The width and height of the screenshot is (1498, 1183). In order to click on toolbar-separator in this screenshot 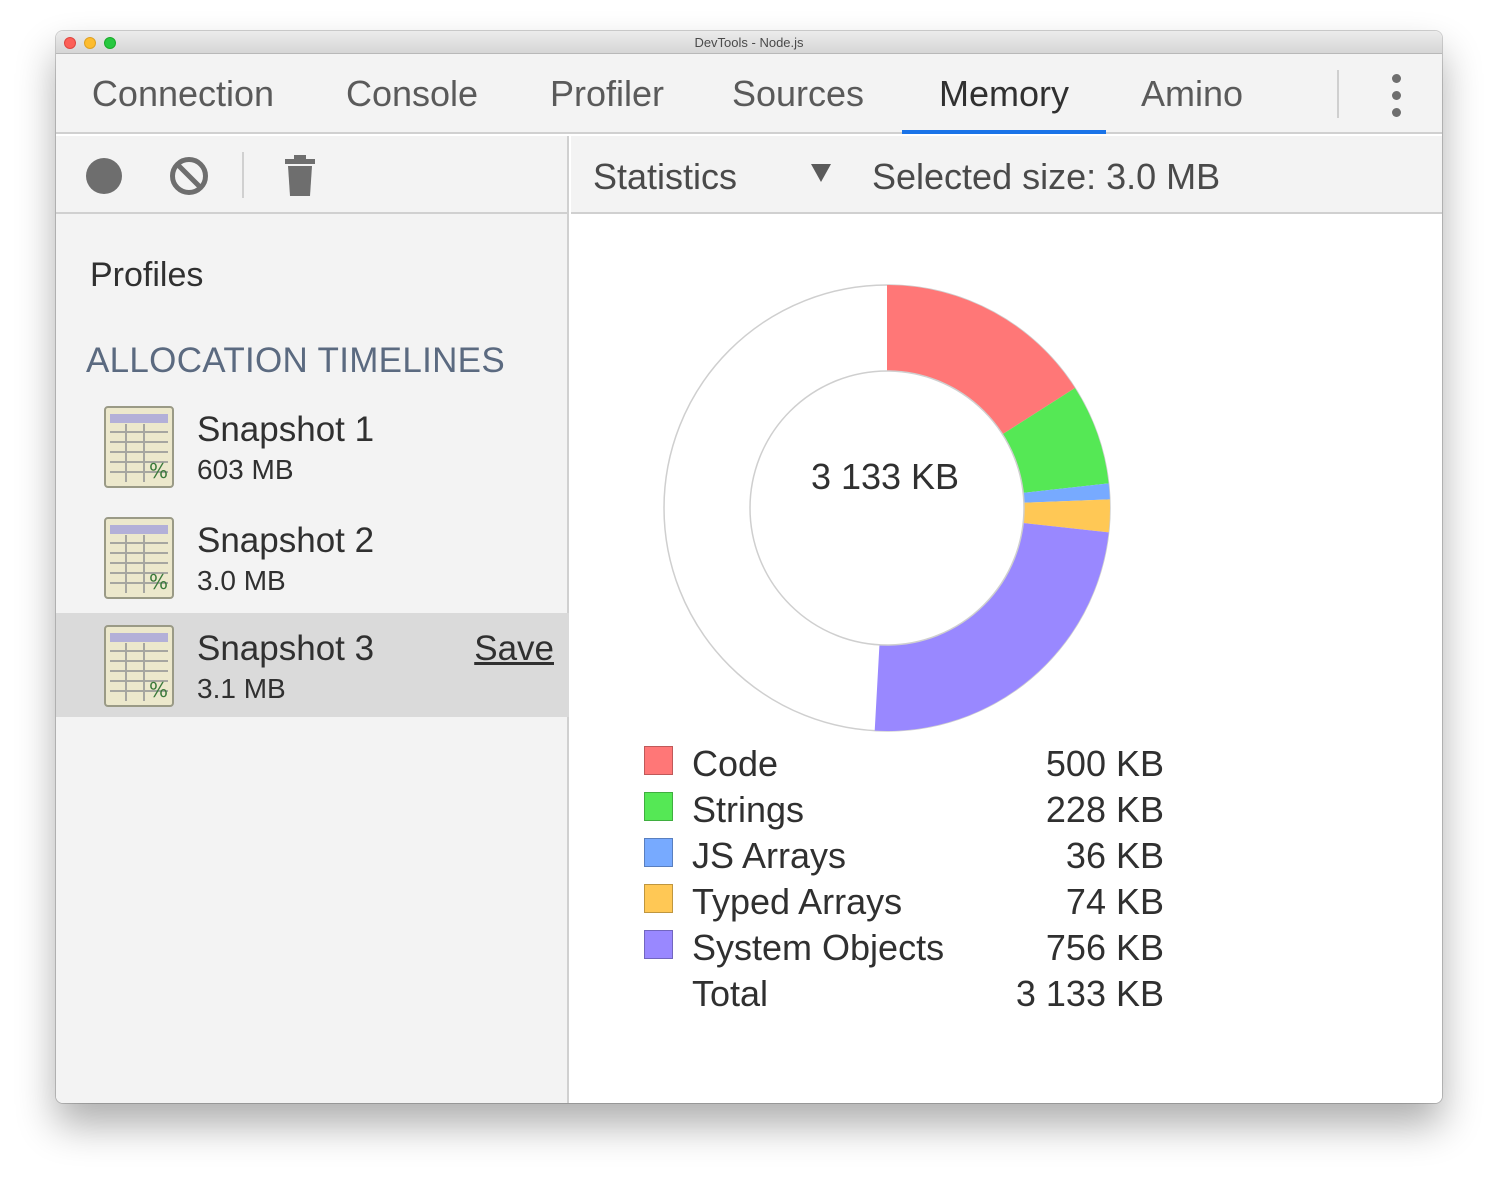, I will do `click(243, 175)`.